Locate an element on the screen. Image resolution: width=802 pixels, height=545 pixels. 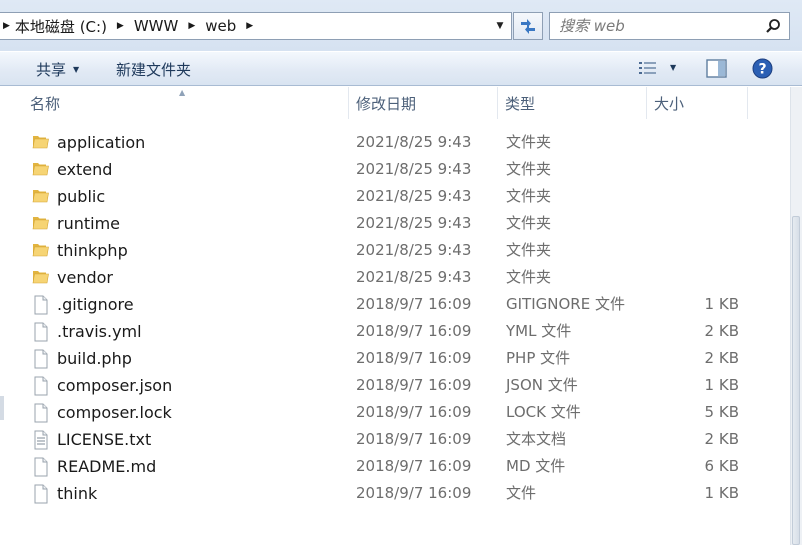
chevron-down-icon: ▼ is located at coordinates (76, 69).